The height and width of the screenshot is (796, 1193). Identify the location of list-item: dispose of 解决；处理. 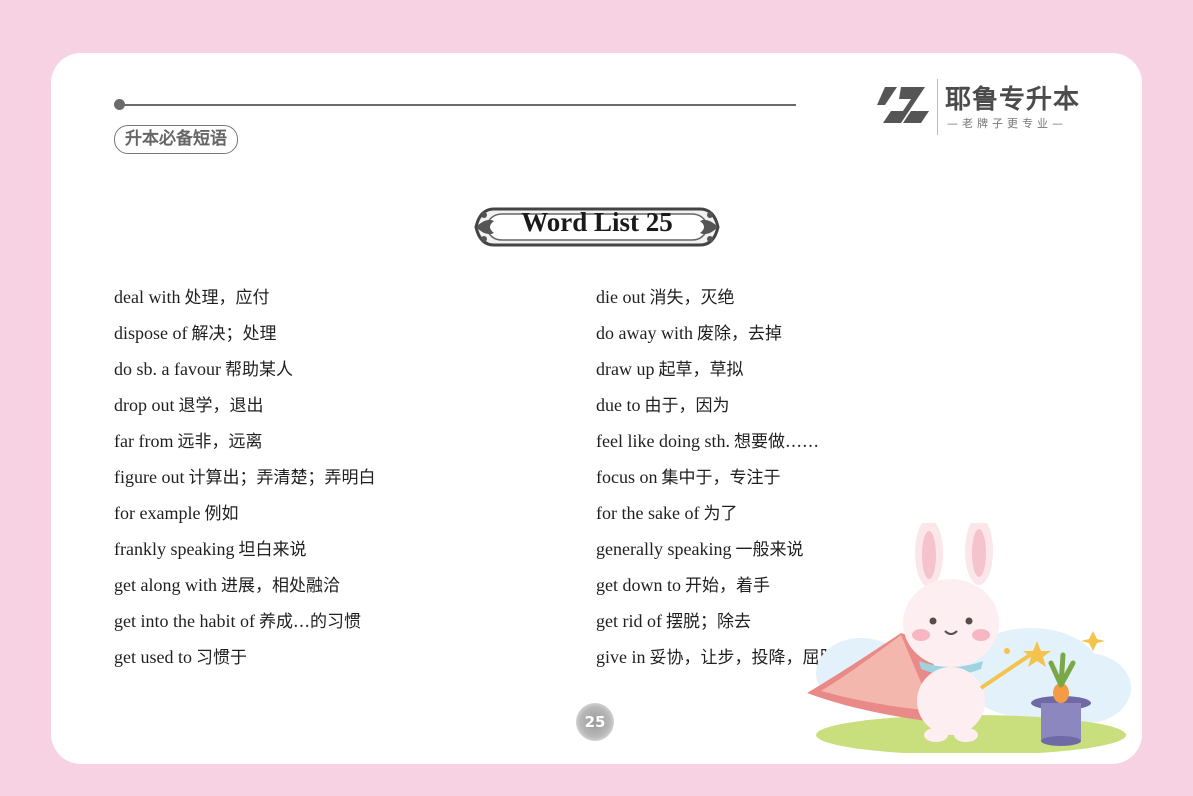
(195, 333).